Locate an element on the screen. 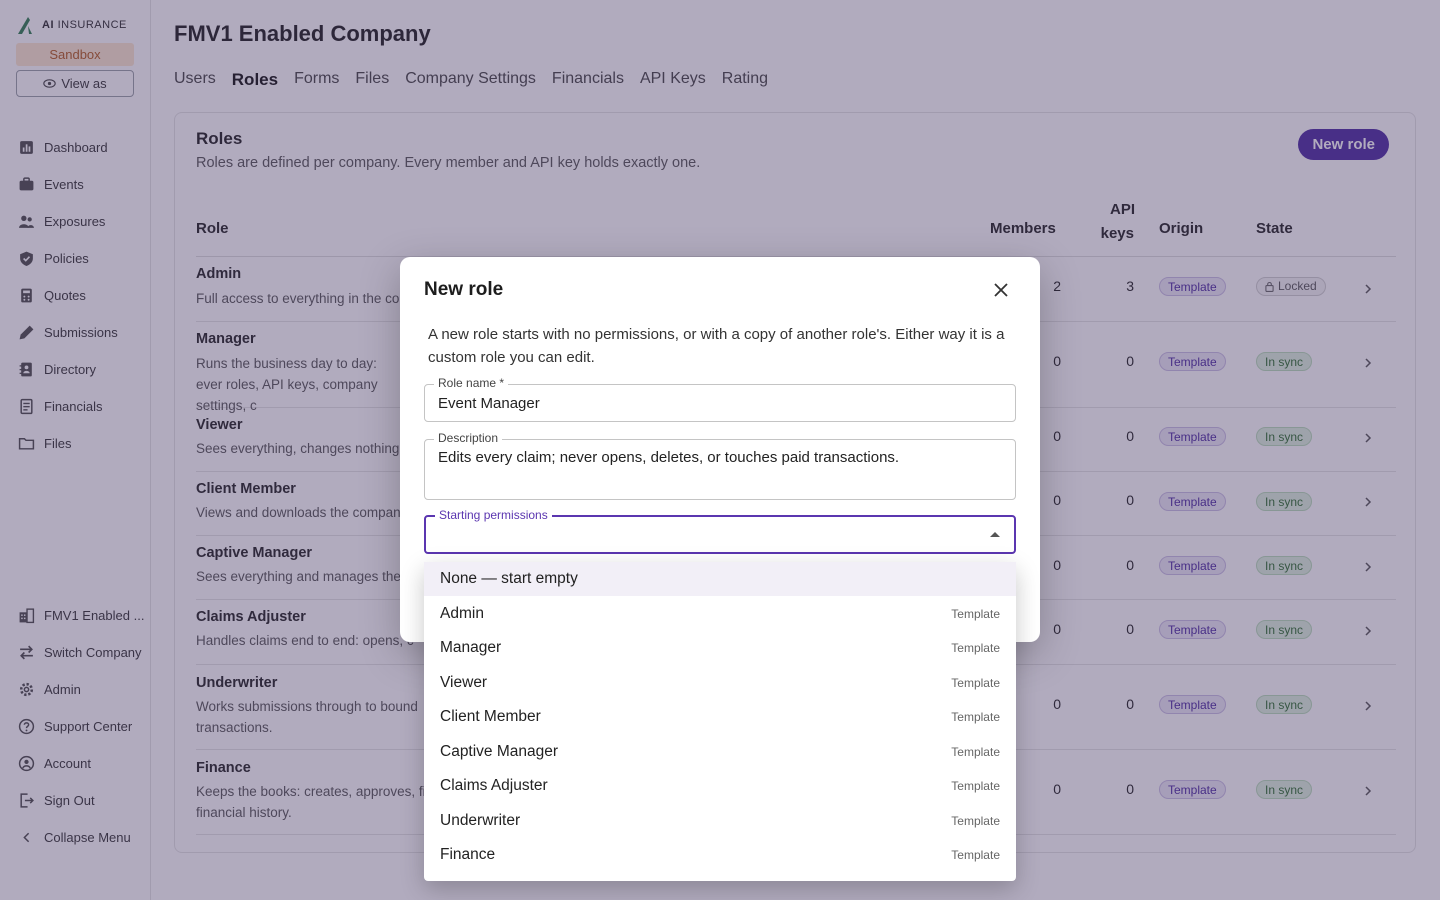  menu-item-label: None — start empty is located at coordinates (509, 578).